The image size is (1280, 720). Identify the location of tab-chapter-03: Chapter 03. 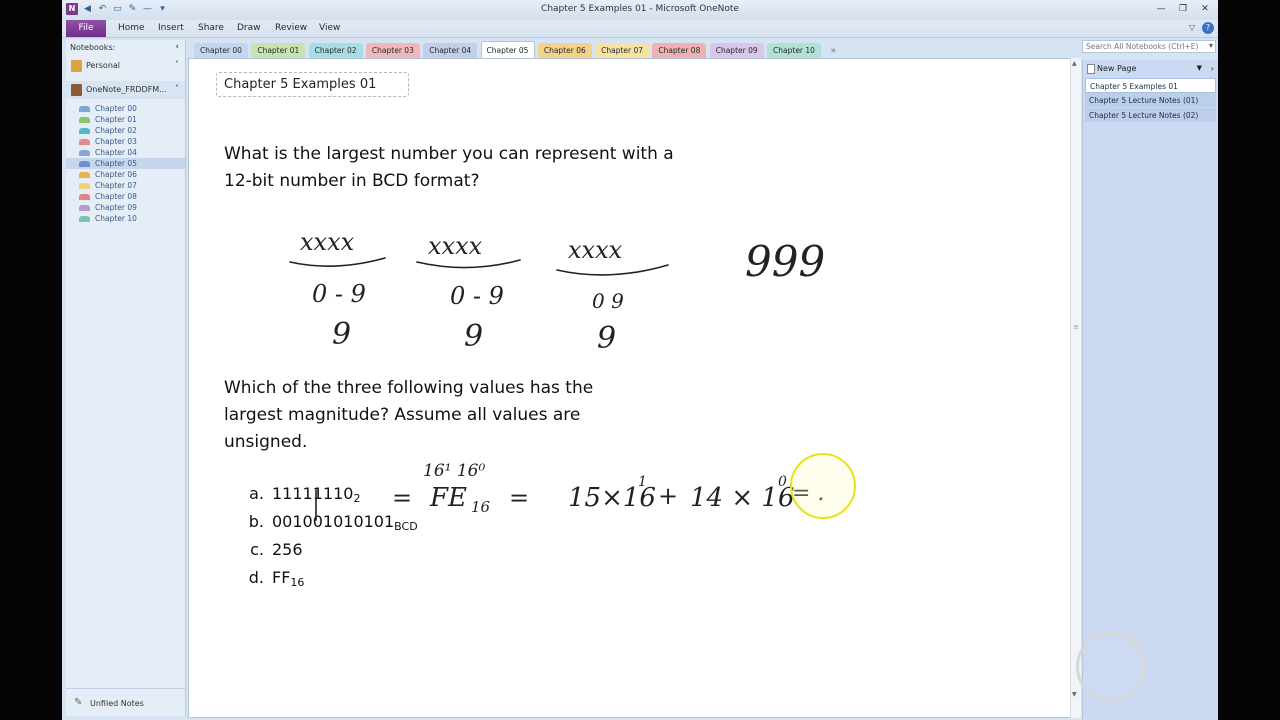
(392, 50).